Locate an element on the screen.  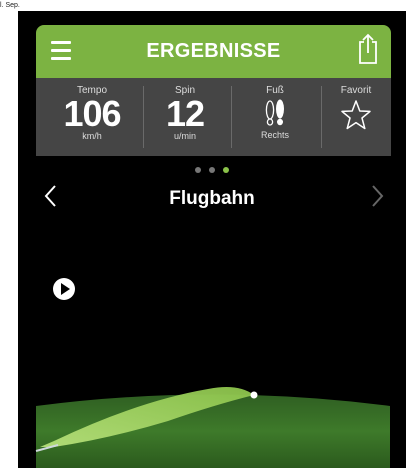
page-title: ERGEBNISSE is located at coordinates (213, 51).